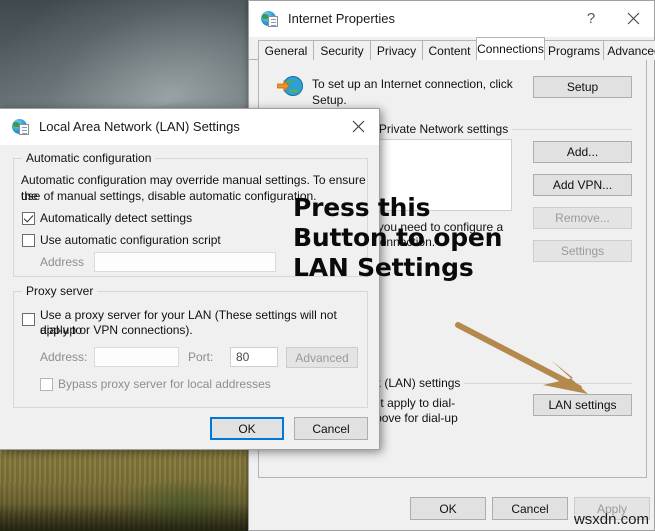 This screenshot has height=531, width=655. I want to click on lan-settings-titlebar: Local Area Network (LAN) Settings, so click(189, 127).